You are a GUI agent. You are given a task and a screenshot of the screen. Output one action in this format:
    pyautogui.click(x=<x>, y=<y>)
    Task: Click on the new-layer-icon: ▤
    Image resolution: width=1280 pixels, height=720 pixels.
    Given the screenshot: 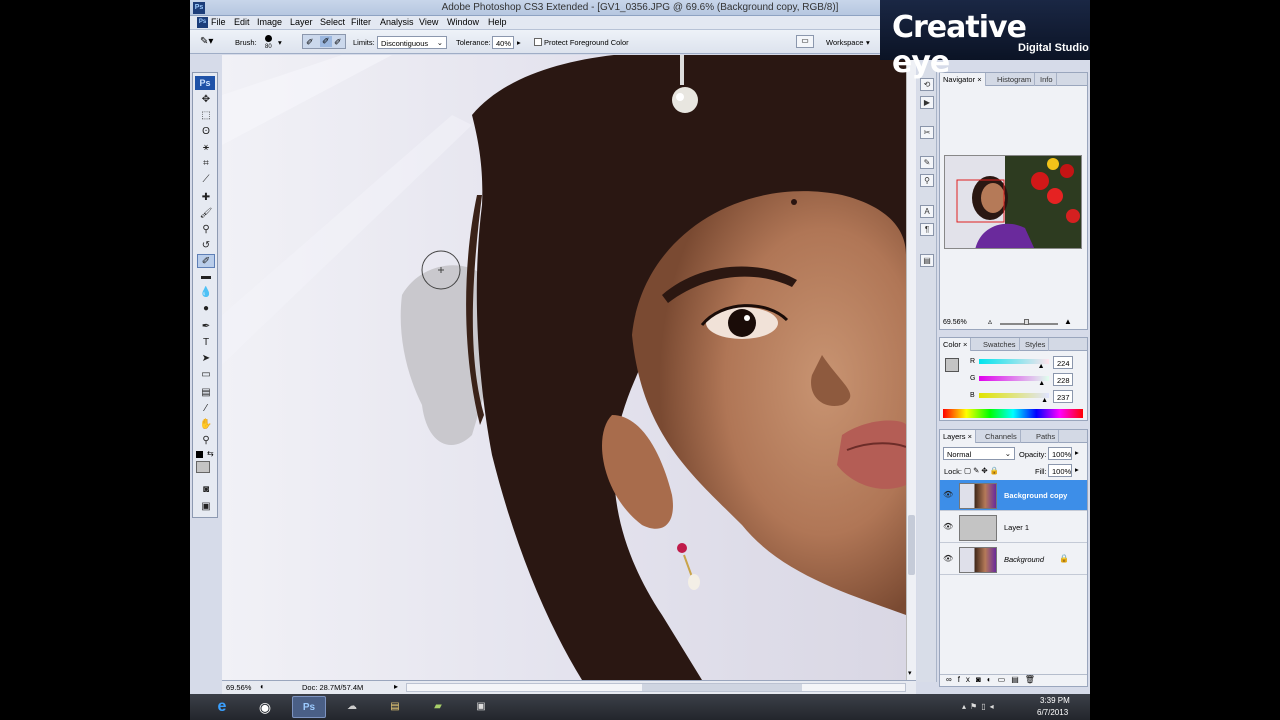 What is the action you would take?
    pyautogui.click(x=1018, y=679)
    